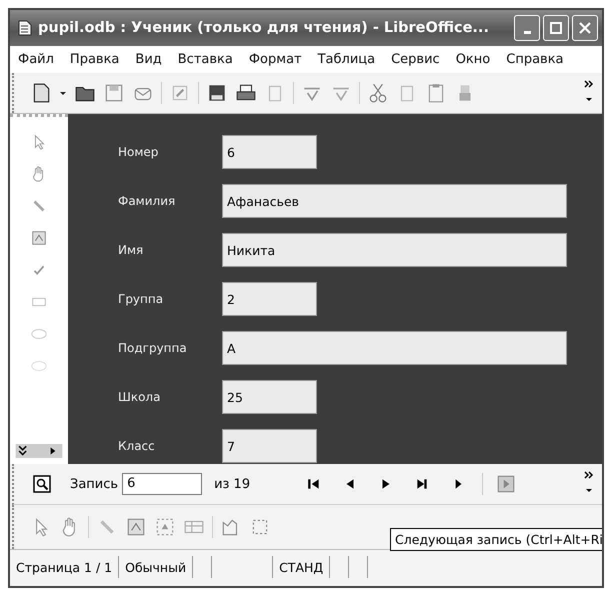 The height and width of the screenshot is (591, 612). What do you see at coordinates (131, 250) in the screenshot?
I see `field-label: Имя` at bounding box center [131, 250].